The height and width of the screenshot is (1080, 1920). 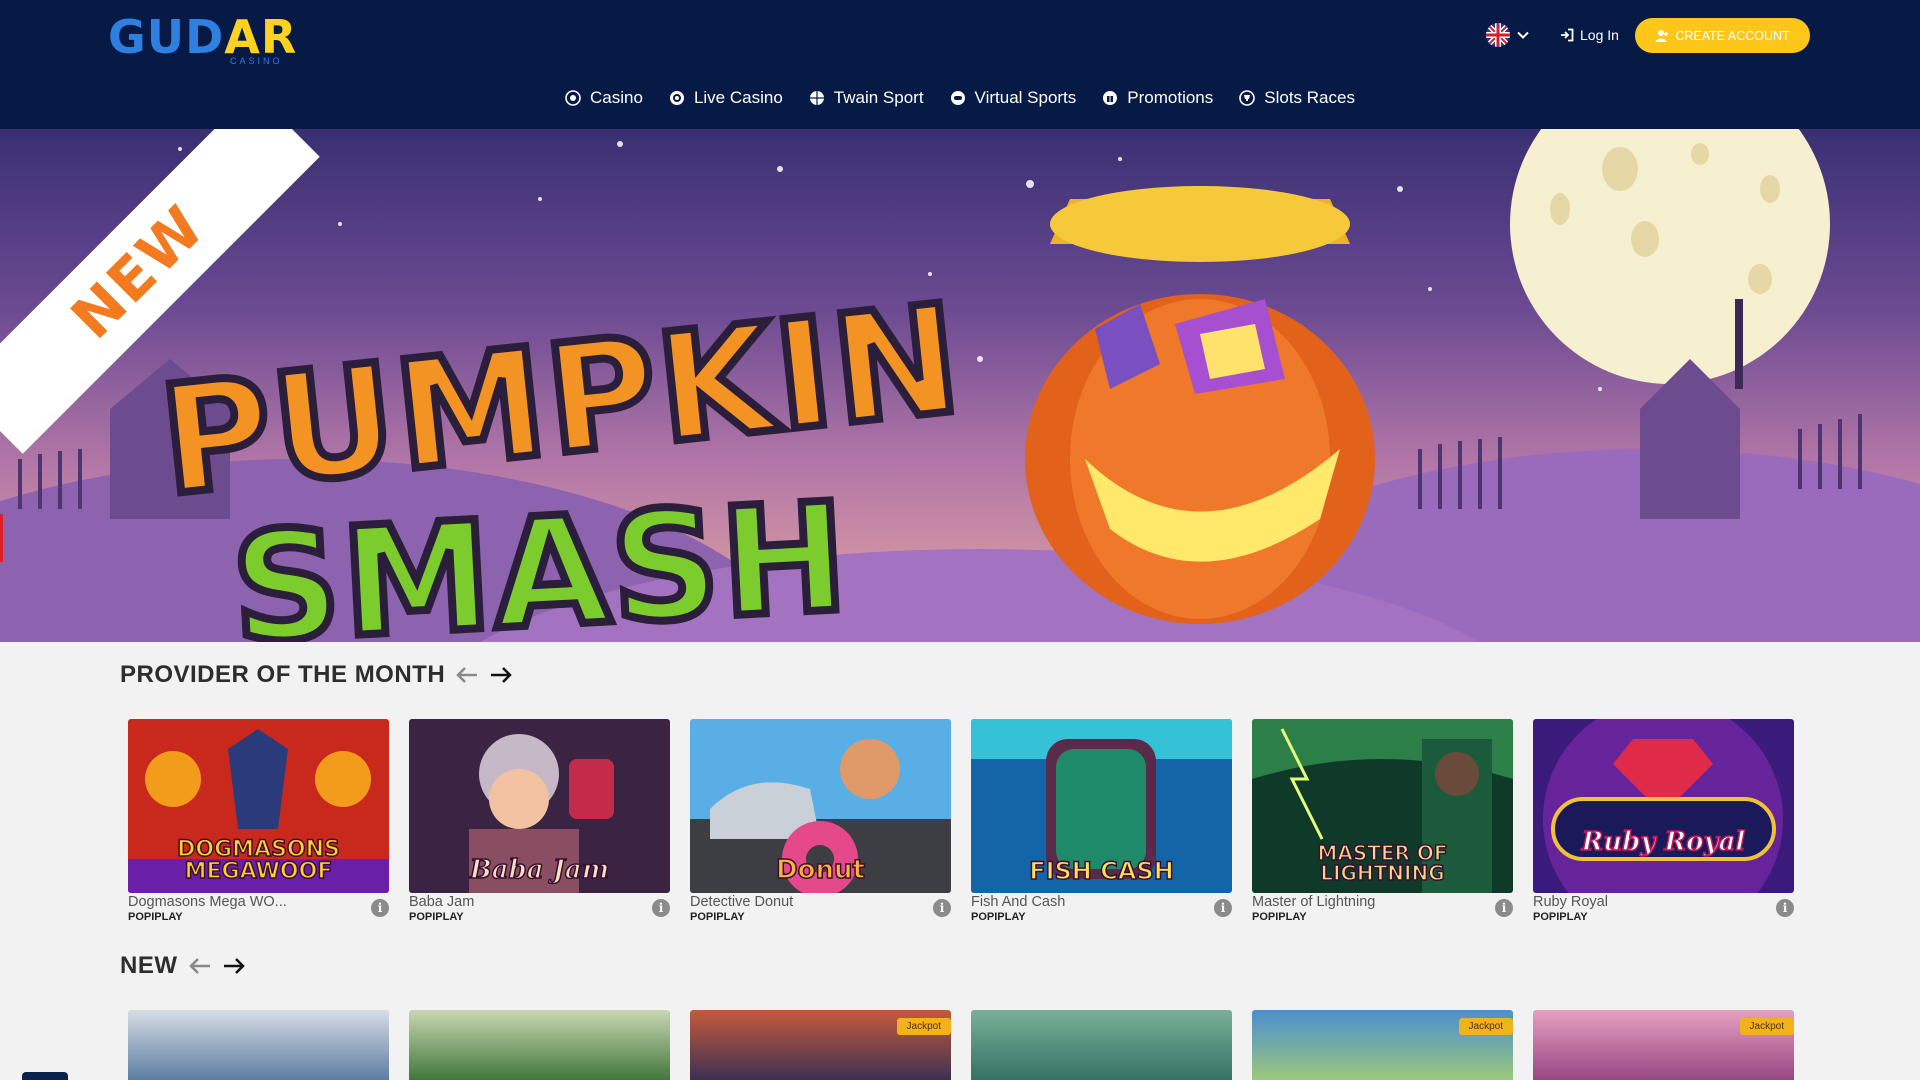 I want to click on section-title: NEW, so click(x=149, y=965).